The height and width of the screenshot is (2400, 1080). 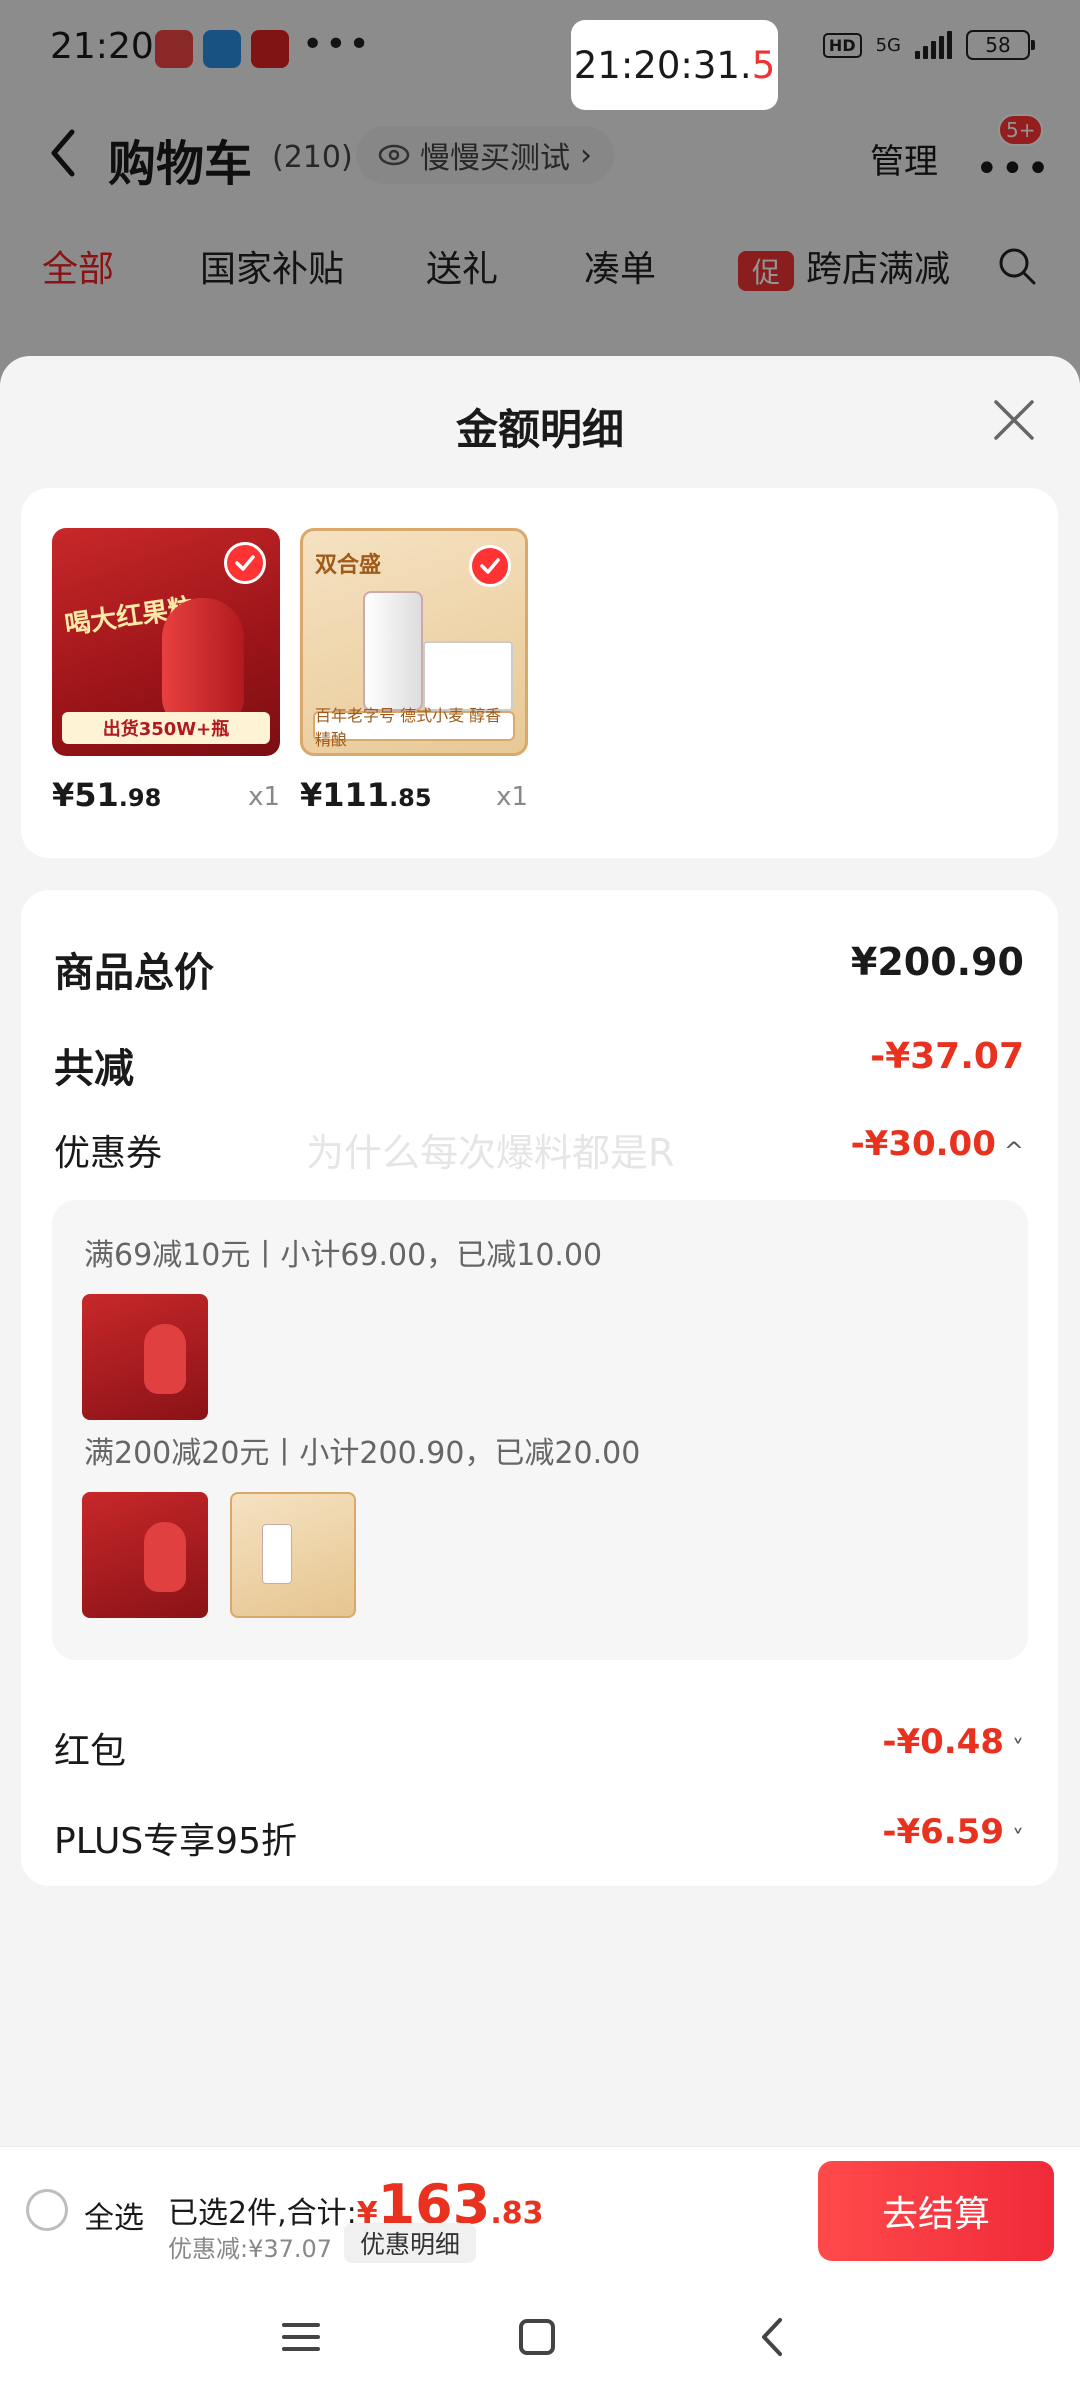 I want to click on watermark-text: 为什么每次爆料都是R, so click(x=490, y=1153).